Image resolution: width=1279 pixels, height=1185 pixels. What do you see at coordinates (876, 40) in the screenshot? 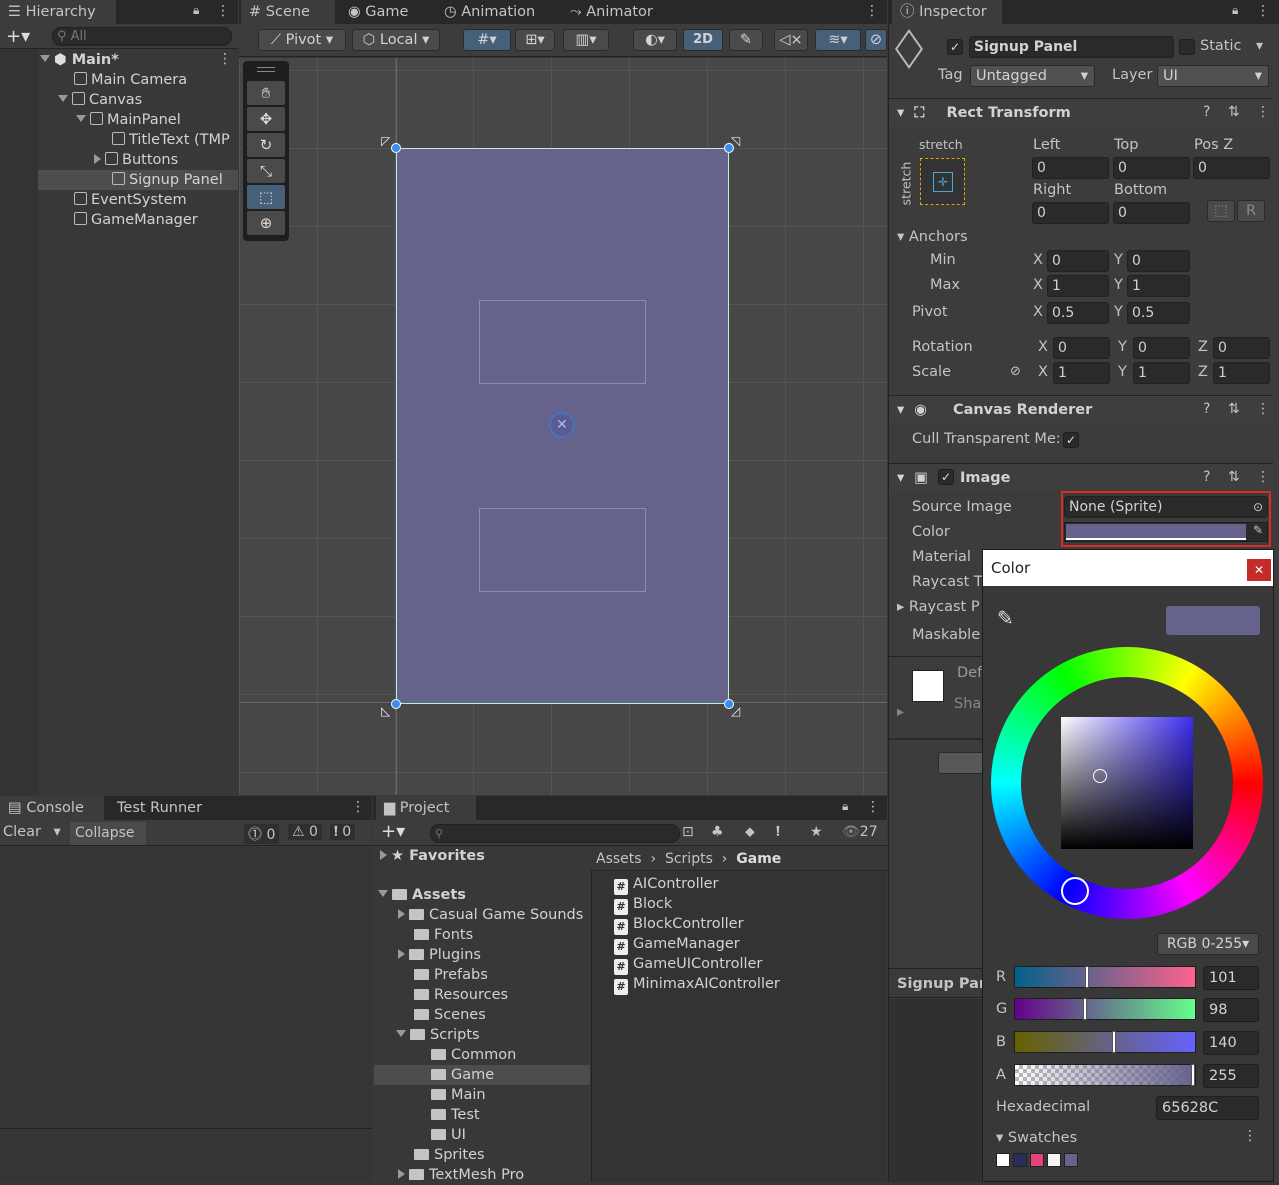
I see `scene-visibility-button: ⊘` at bounding box center [876, 40].